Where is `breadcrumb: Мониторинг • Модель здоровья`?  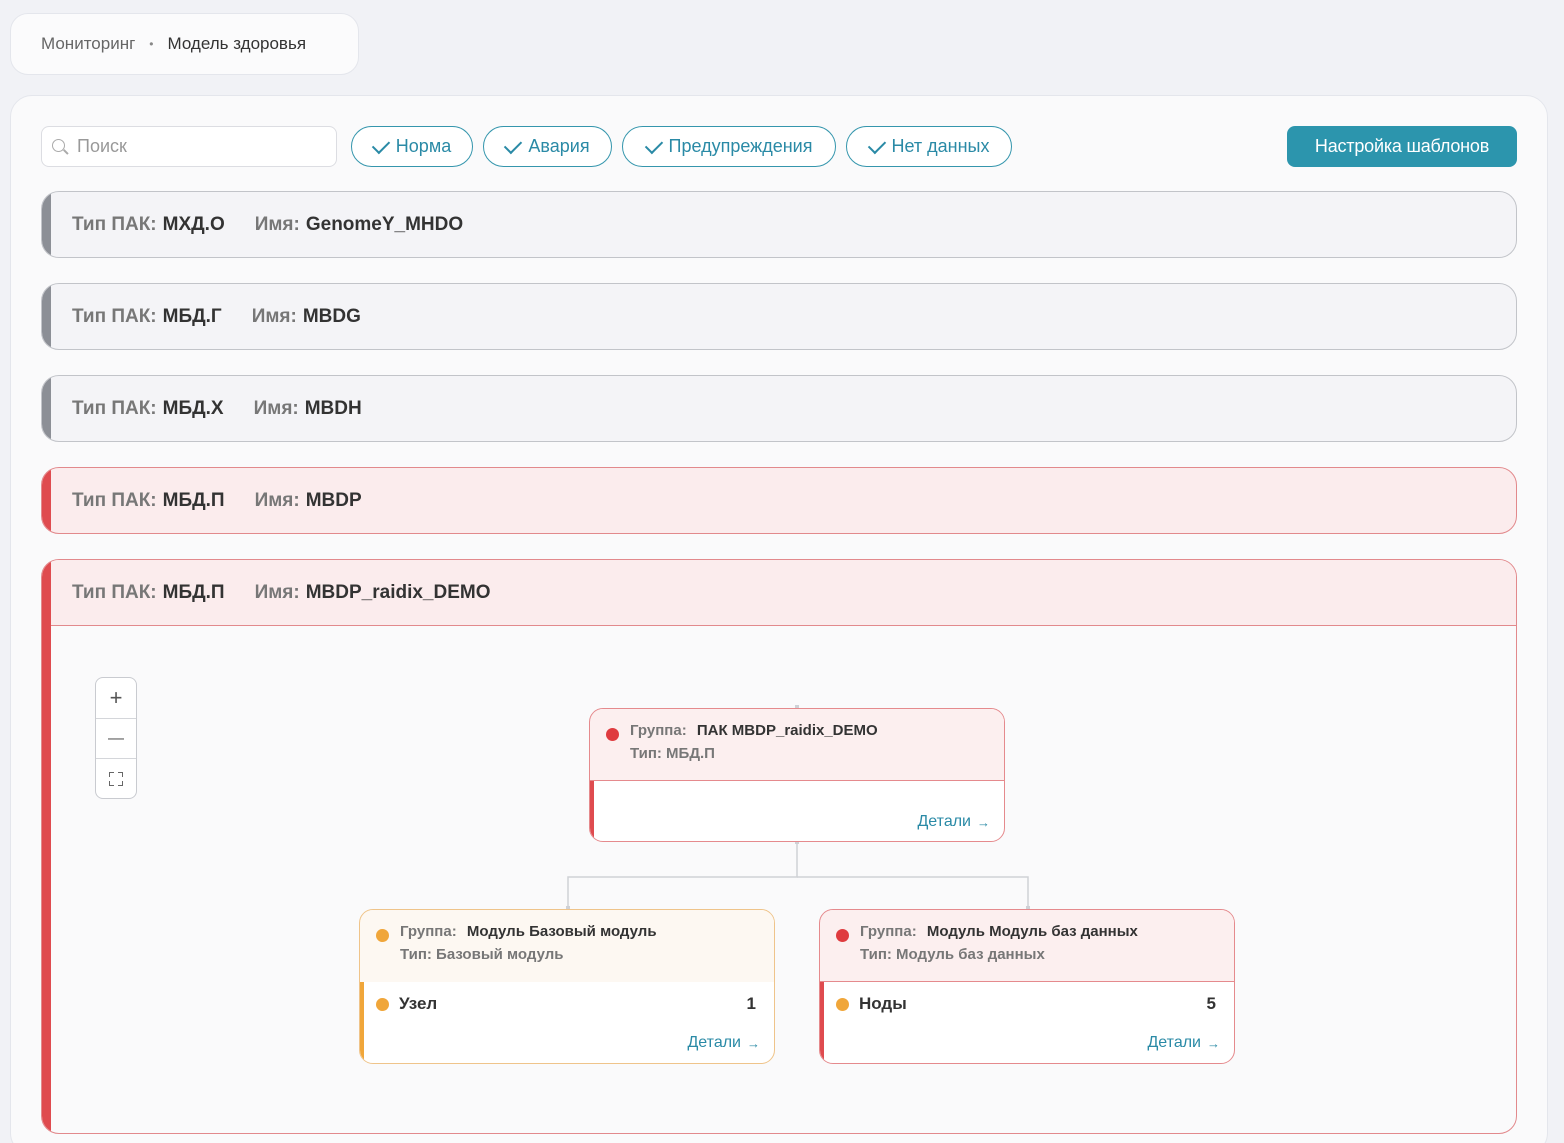
breadcrumb: Мониторинг • Модель здоровья is located at coordinates (184, 44).